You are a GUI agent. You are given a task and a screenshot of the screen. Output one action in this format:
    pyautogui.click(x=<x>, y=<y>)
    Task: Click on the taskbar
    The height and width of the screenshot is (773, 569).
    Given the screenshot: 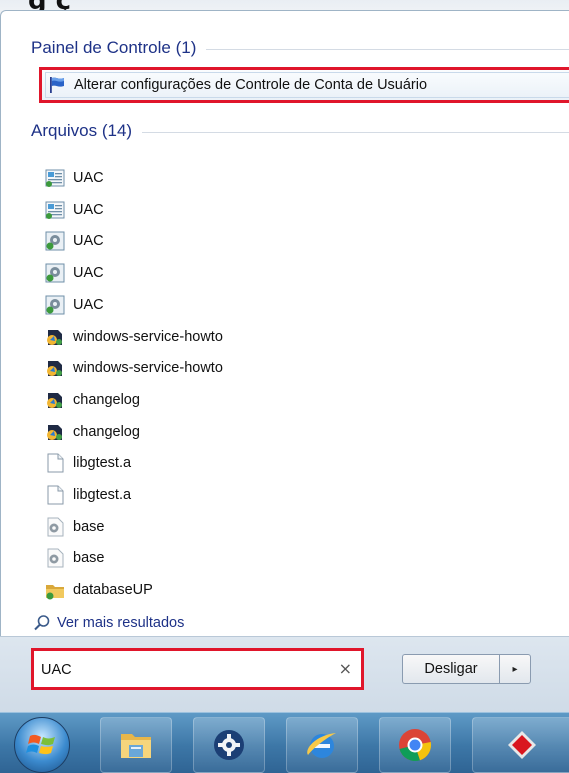 What is the action you would take?
    pyautogui.click(x=284, y=742)
    